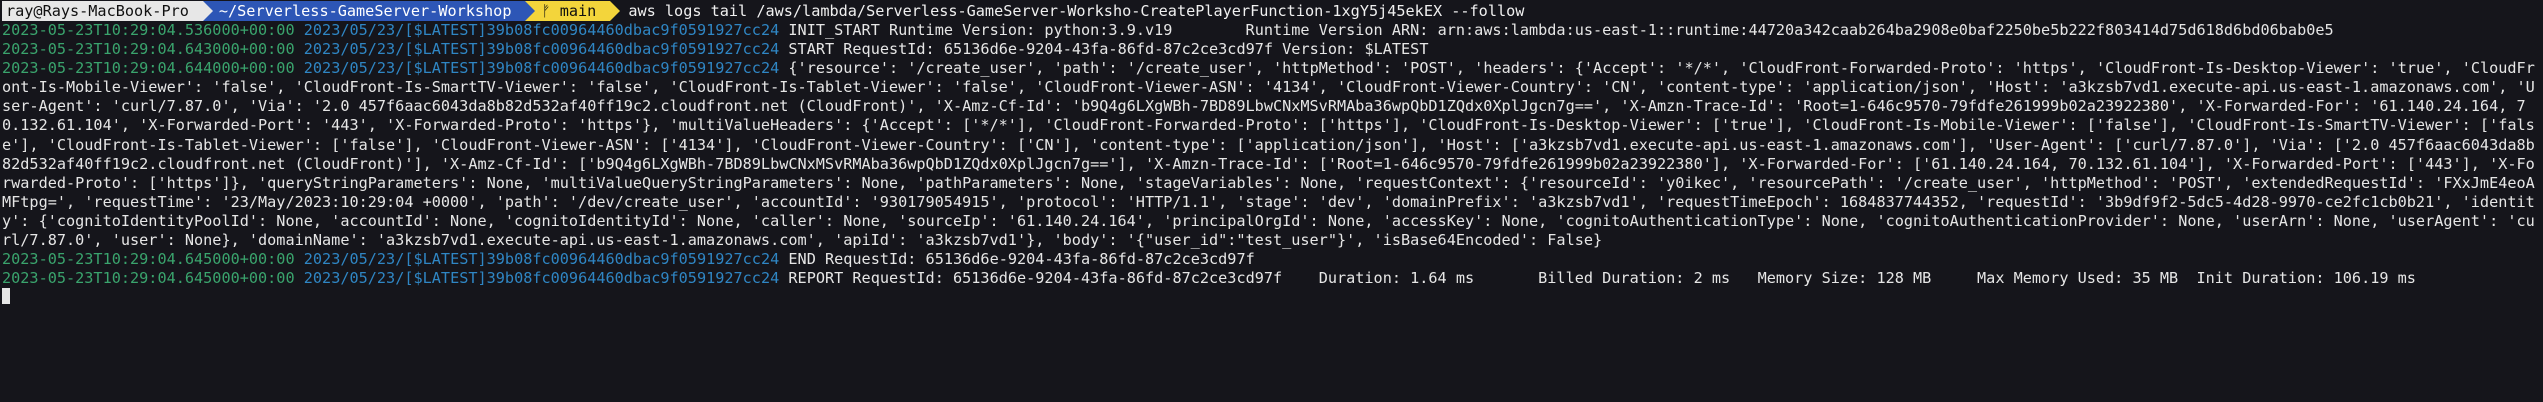  What do you see at coordinates (148, 30) in the screenshot?
I see `log-timestamp: 2023-05-23T10:29:04.536000+00:00` at bounding box center [148, 30].